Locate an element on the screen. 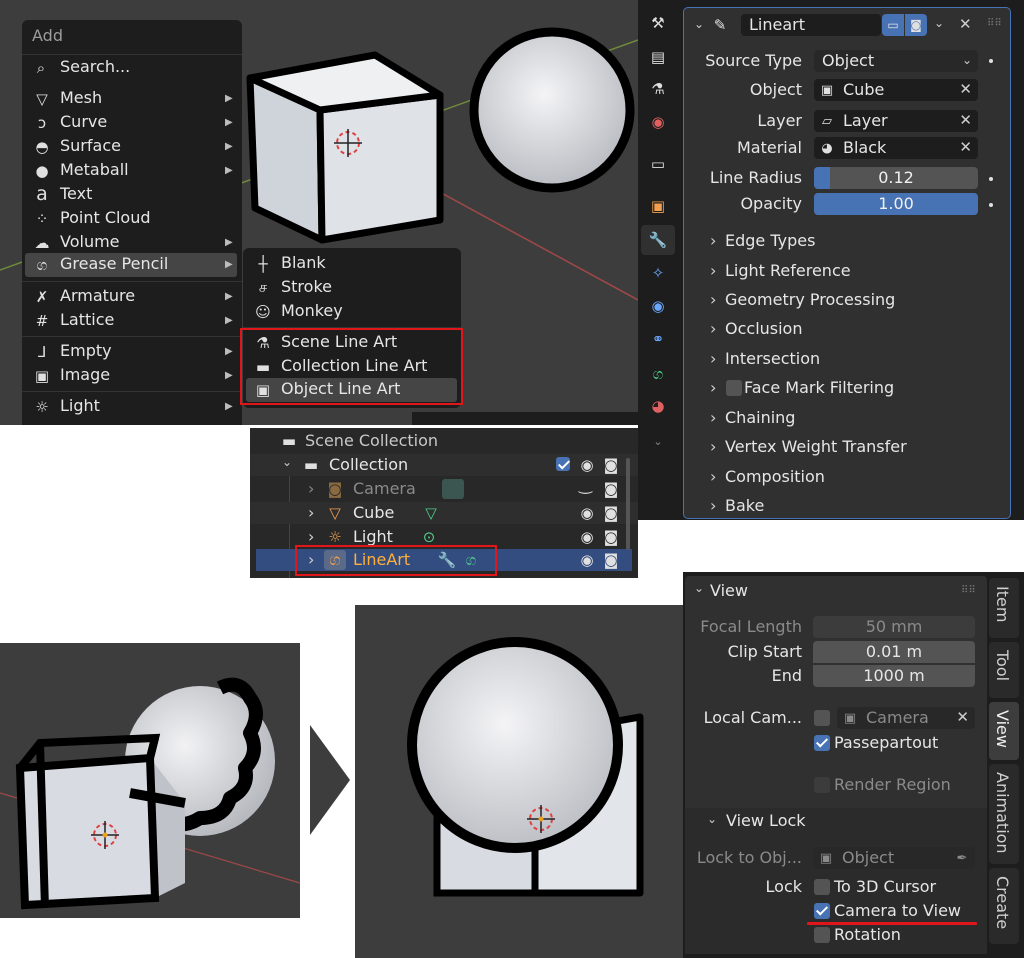  section-light-reference: › Light Reference is located at coordinates (853, 272).